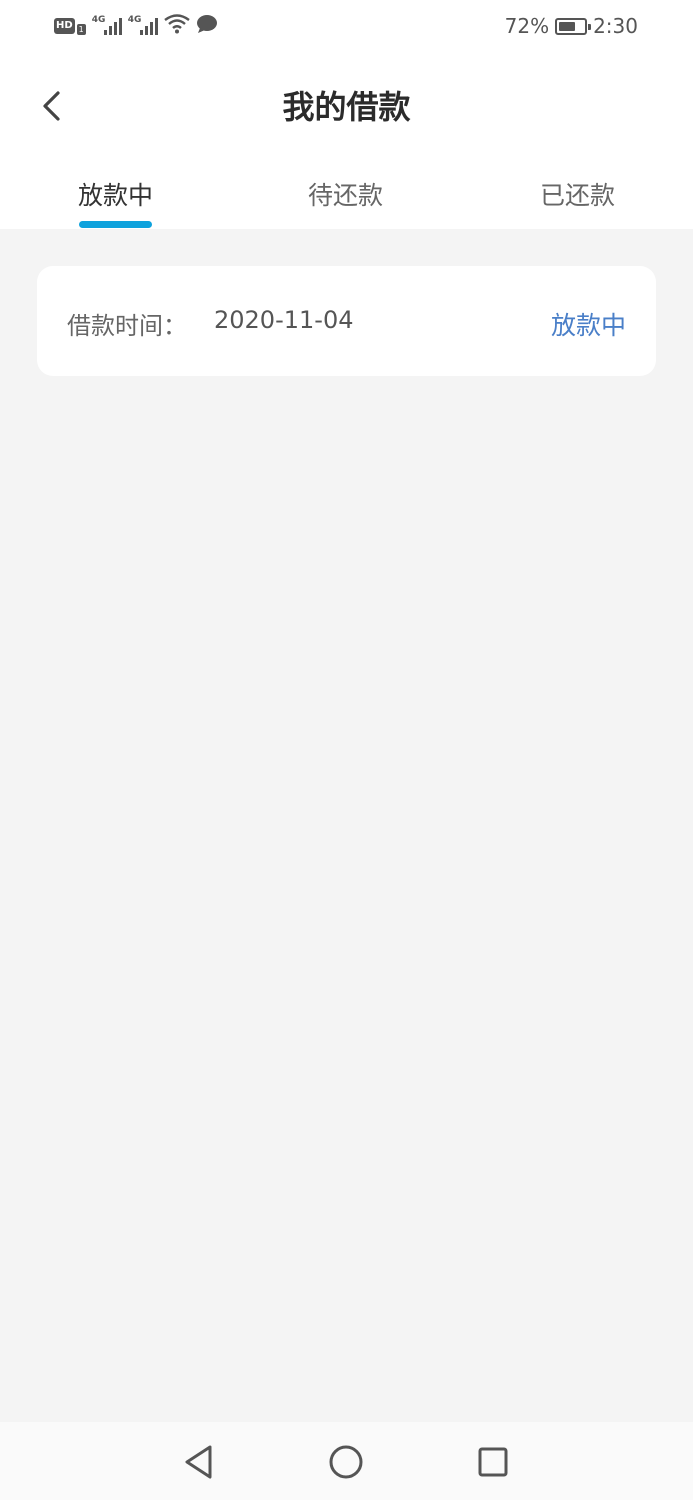  I want to click on battery-icon, so click(573, 26).